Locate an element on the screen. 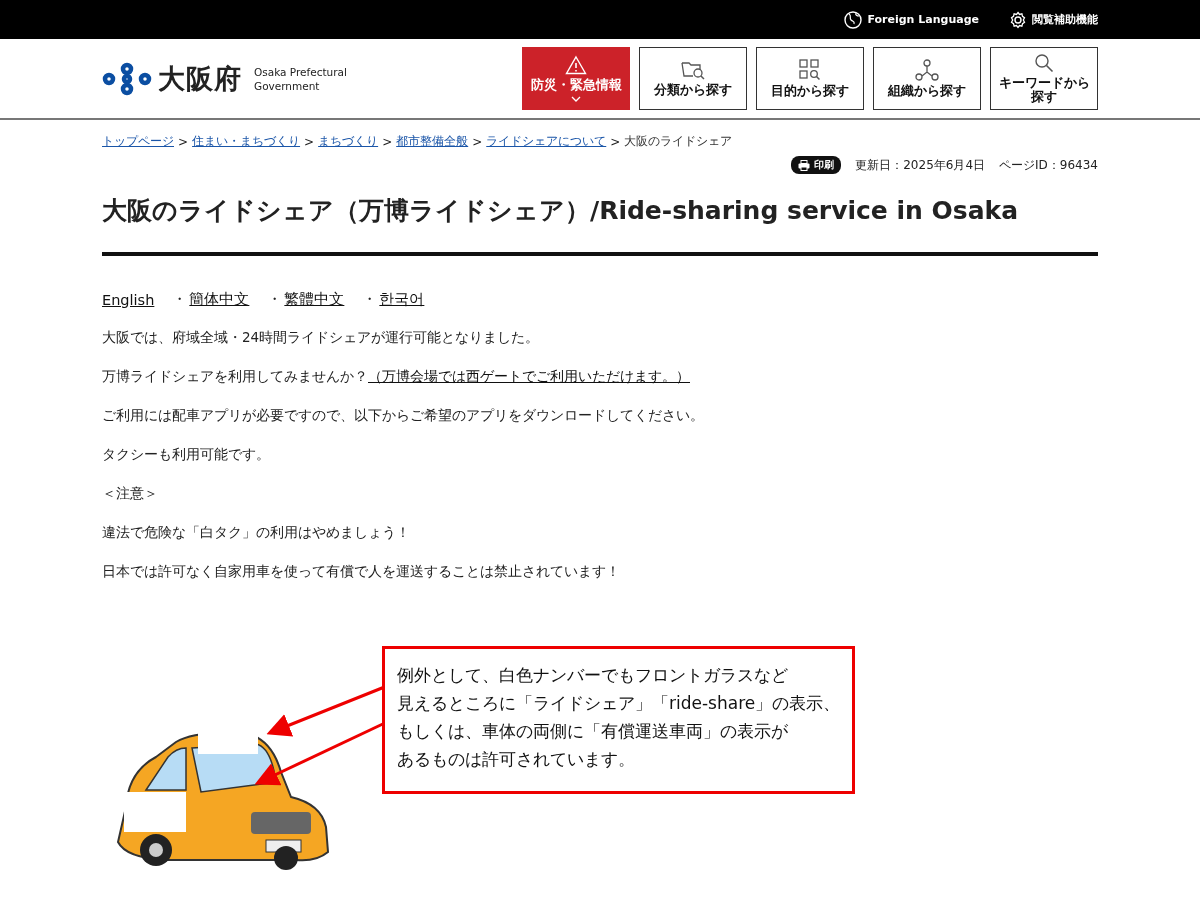  page-id: ページID：96434 is located at coordinates (1048, 165).